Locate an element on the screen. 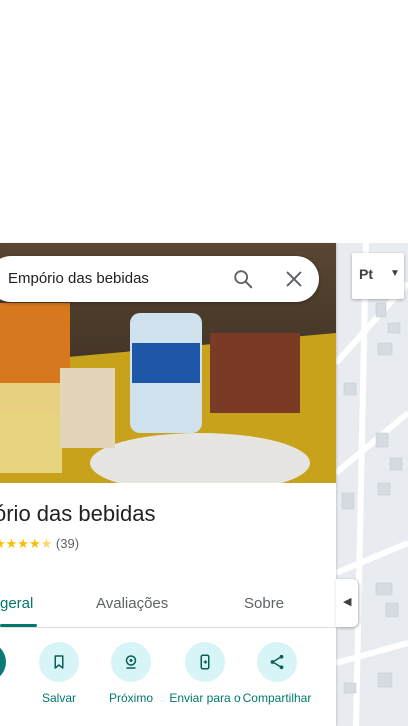  tab-about: Sobre is located at coordinates (264, 603).